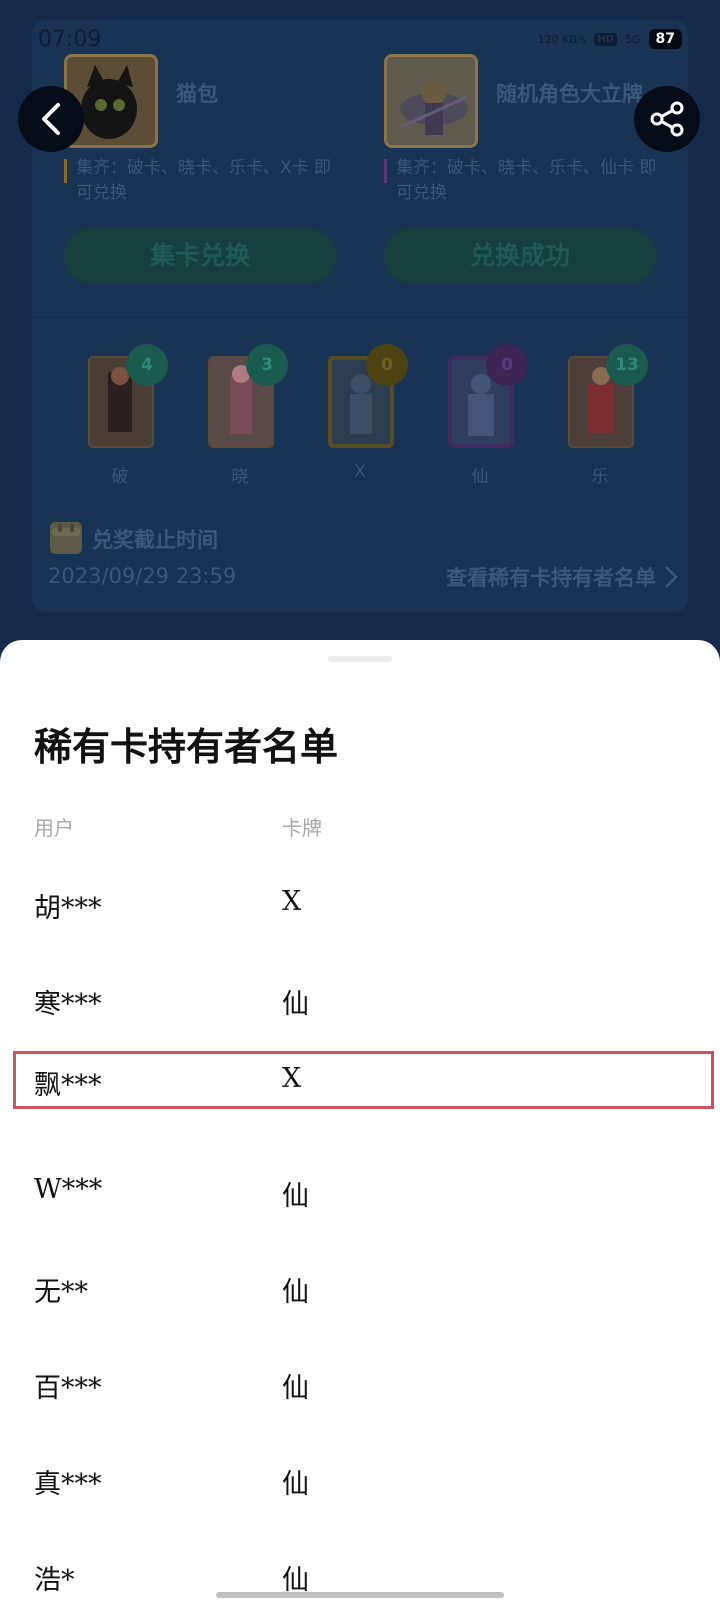 This screenshot has height=1600, width=720. I want to click on cards-row: 4 破 3 晓 0 X 0 仙 13 乐, so click(360, 419).